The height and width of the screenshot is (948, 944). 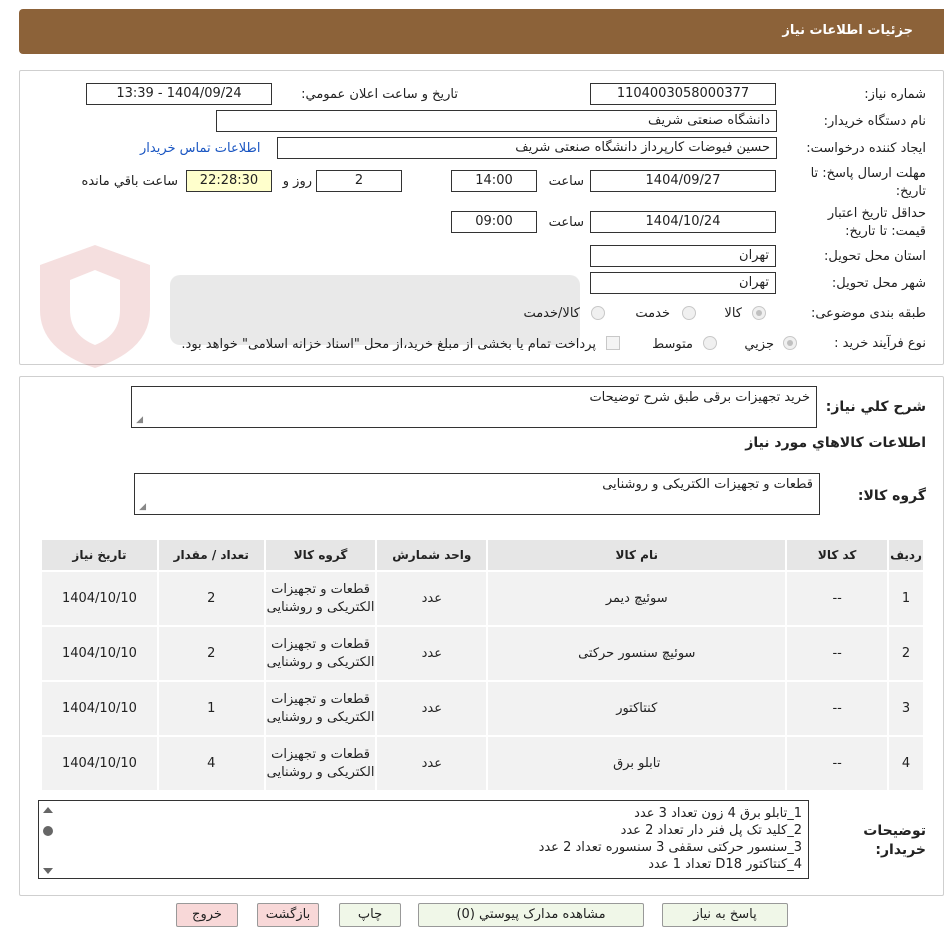 What do you see at coordinates (906, 653) in the screenshot?
I see `cell-row: 2` at bounding box center [906, 653].